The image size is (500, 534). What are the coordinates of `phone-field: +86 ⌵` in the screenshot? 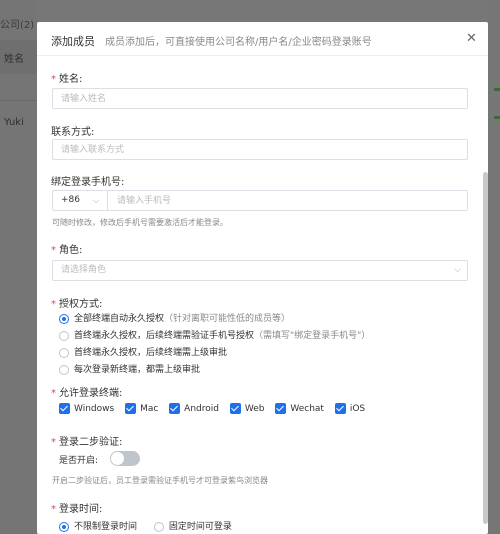 It's located at (260, 200).